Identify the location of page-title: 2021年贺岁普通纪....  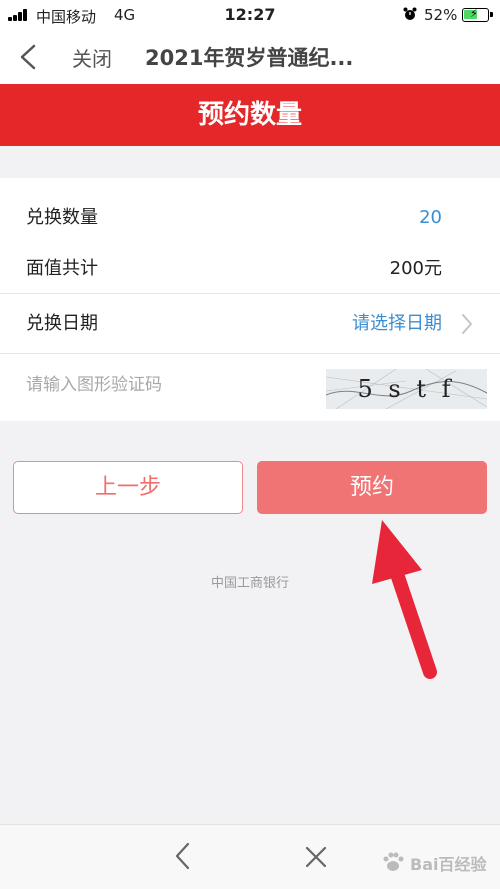
(249, 58).